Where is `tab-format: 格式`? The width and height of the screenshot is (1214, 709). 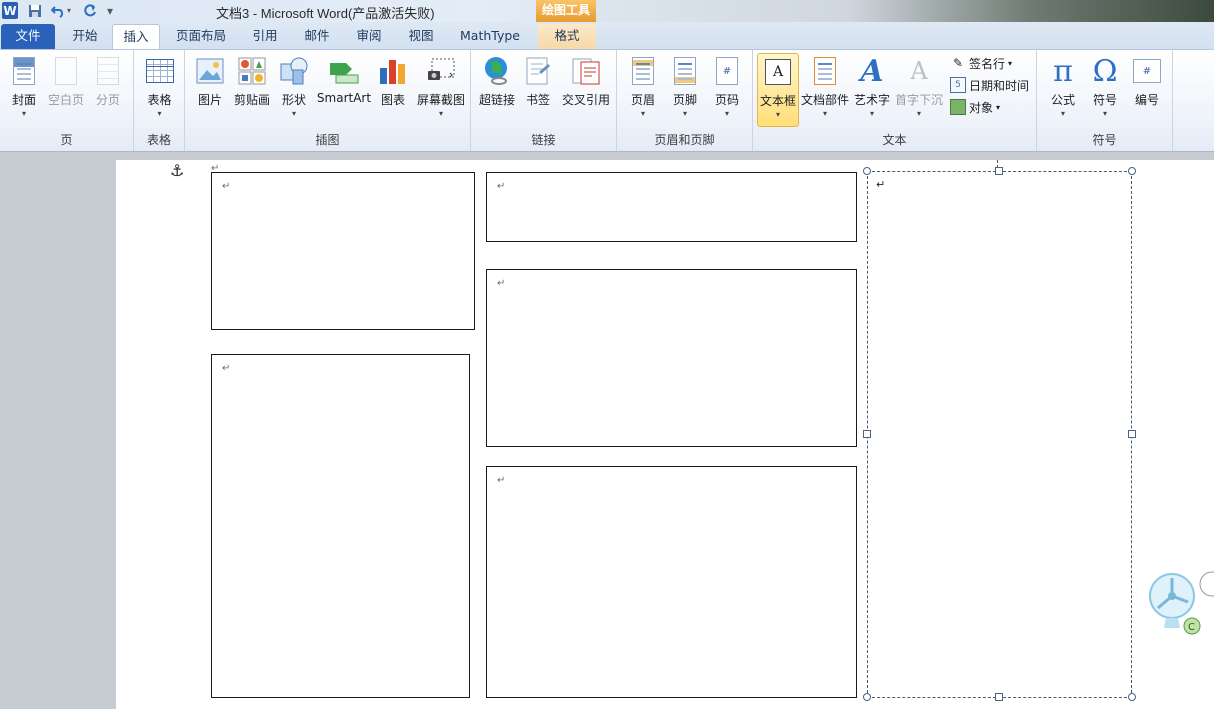
tab-format: 格式 is located at coordinates (567, 36).